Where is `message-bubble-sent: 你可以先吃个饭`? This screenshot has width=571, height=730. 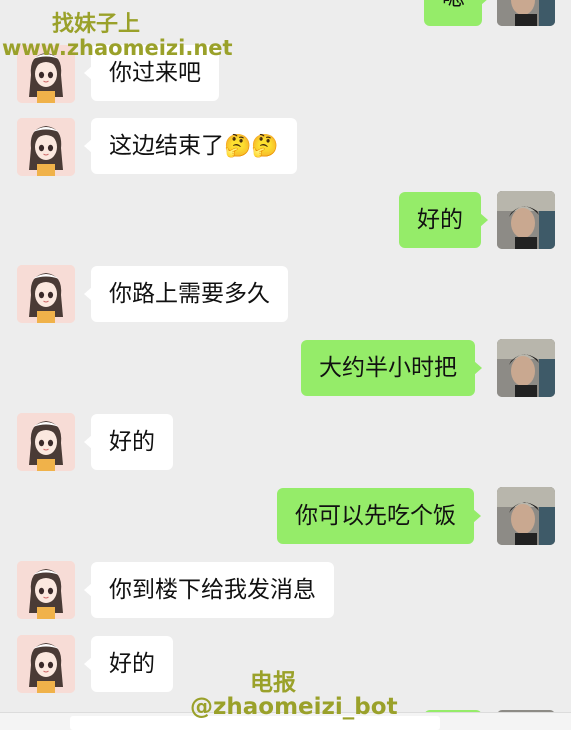
message-bubble-sent: 你可以先吃个饭 is located at coordinates (379, 516).